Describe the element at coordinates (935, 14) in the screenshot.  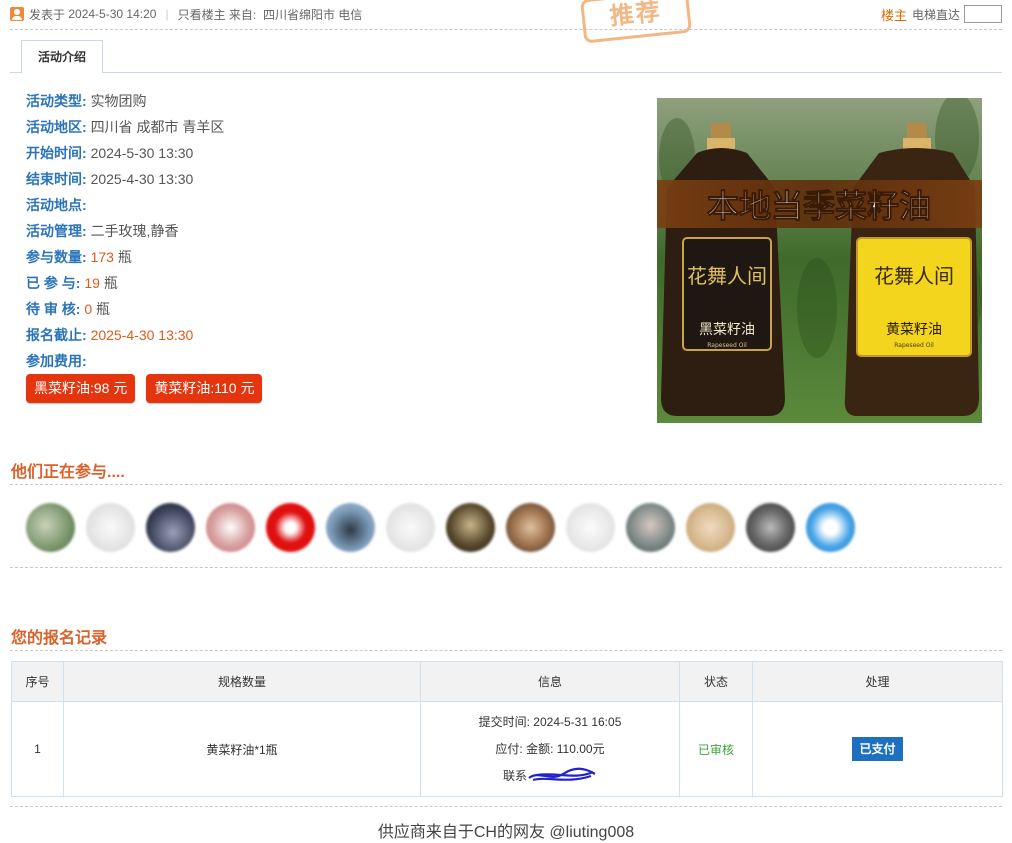
I see `jump-label: 电梯直达` at that location.